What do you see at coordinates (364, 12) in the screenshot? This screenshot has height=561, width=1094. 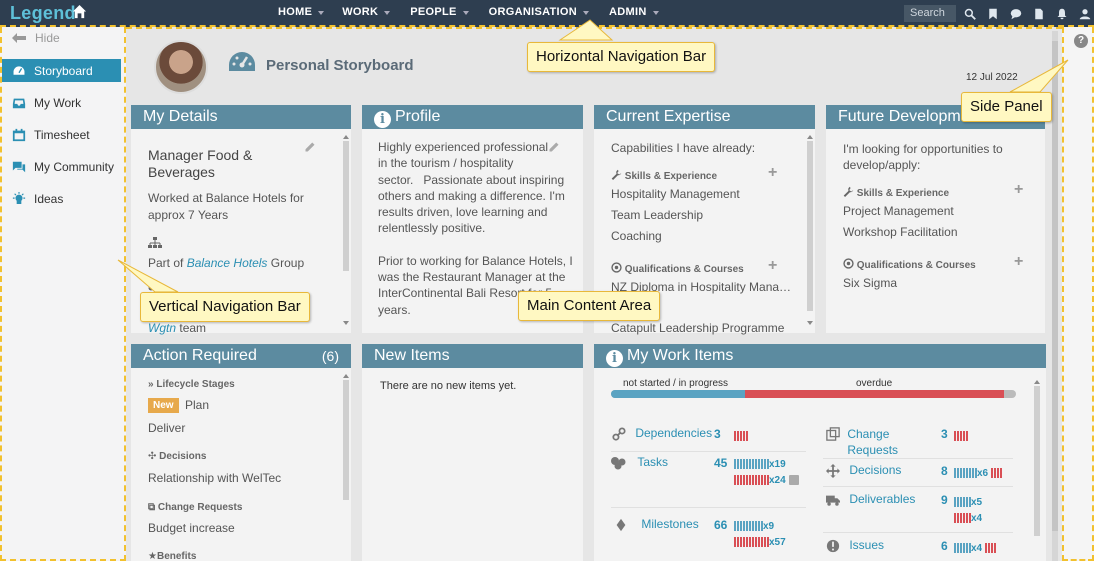 I see `topnav-work: WORK` at bounding box center [364, 12].